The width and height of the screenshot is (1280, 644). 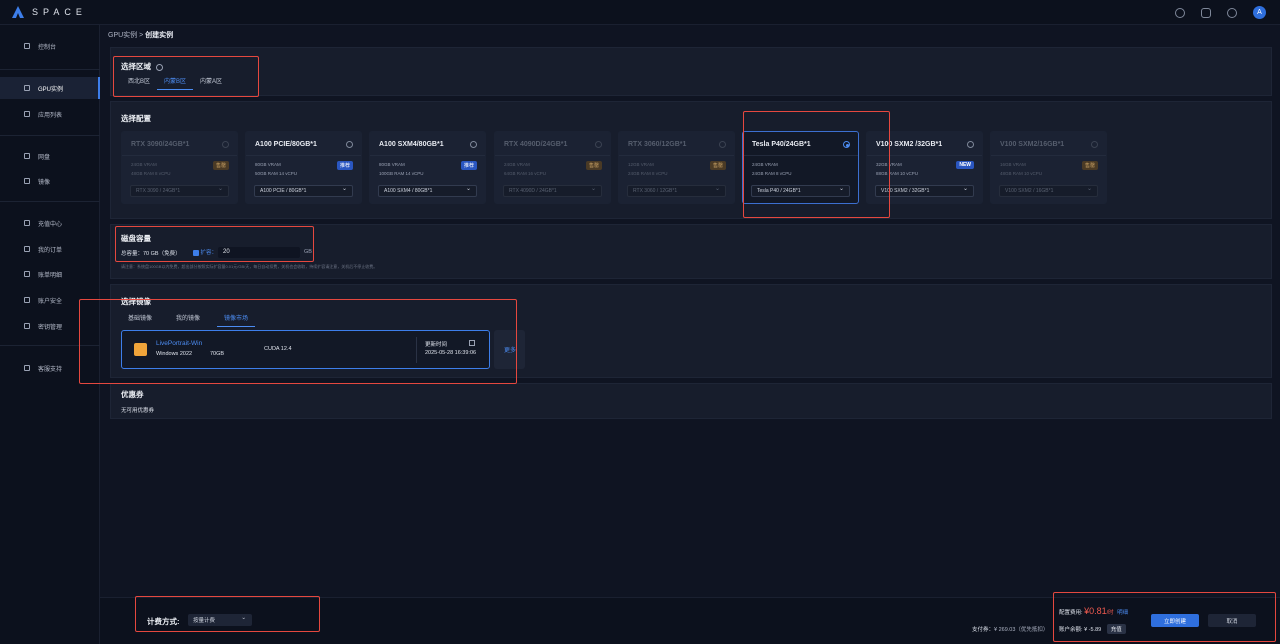 What do you see at coordinates (27, 274) in the screenshot?
I see `bill-icon` at bounding box center [27, 274].